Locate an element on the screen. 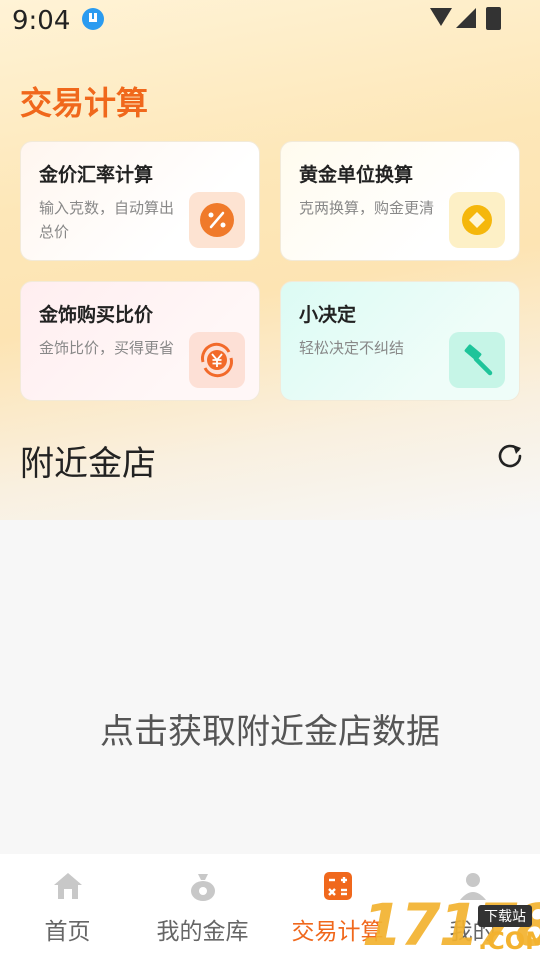 The width and height of the screenshot is (540, 960). gavel-icon is located at coordinates (477, 360).